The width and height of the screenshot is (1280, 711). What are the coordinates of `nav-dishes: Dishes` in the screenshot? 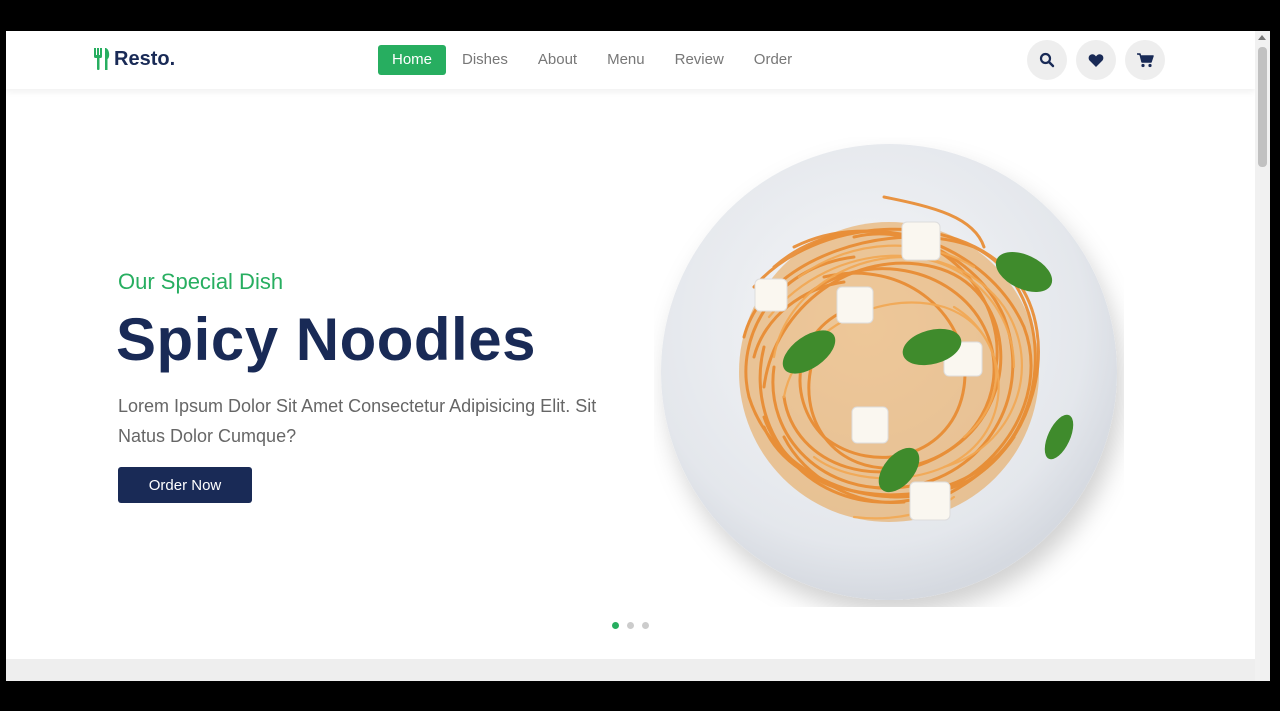 It's located at (485, 60).